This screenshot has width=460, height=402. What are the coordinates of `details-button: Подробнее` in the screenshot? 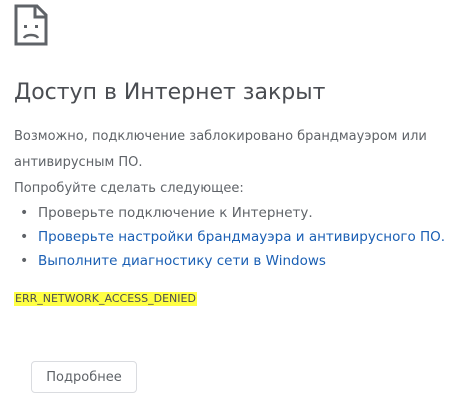 It's located at (84, 377).